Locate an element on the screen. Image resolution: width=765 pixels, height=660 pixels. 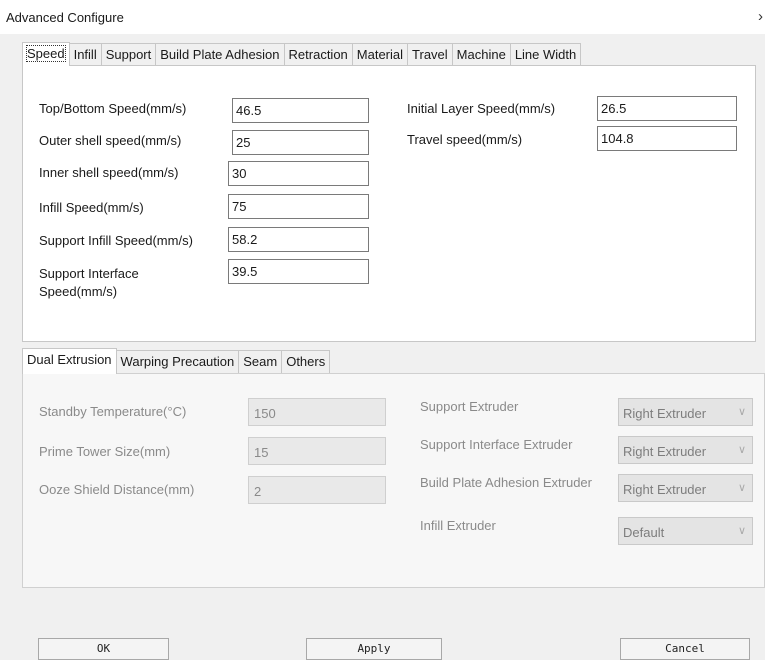
tab-warping-precaution: Warping Precaution is located at coordinates (177, 361).